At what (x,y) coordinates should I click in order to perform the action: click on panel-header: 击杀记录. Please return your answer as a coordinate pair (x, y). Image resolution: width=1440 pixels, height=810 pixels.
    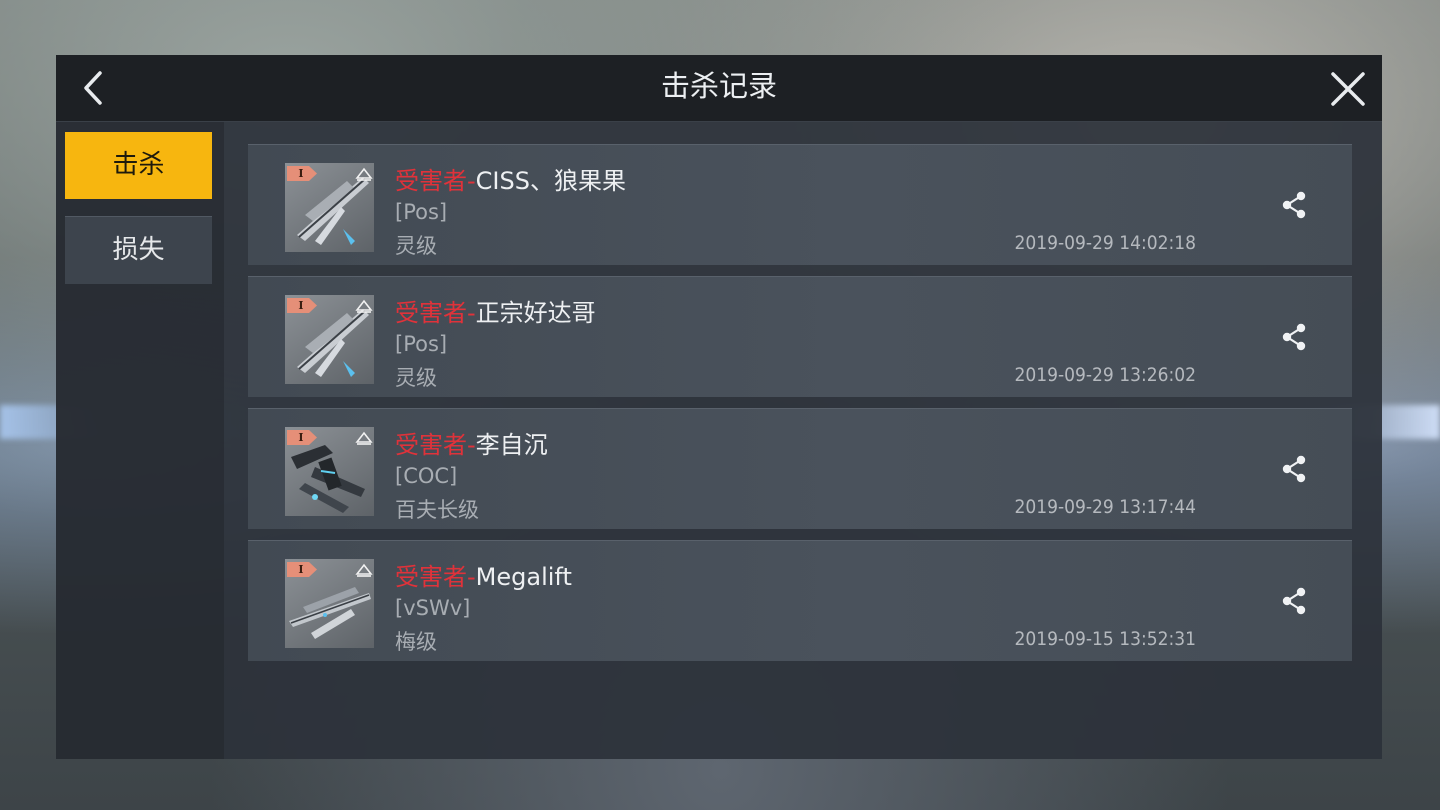
    Looking at the image, I should click on (719, 88).